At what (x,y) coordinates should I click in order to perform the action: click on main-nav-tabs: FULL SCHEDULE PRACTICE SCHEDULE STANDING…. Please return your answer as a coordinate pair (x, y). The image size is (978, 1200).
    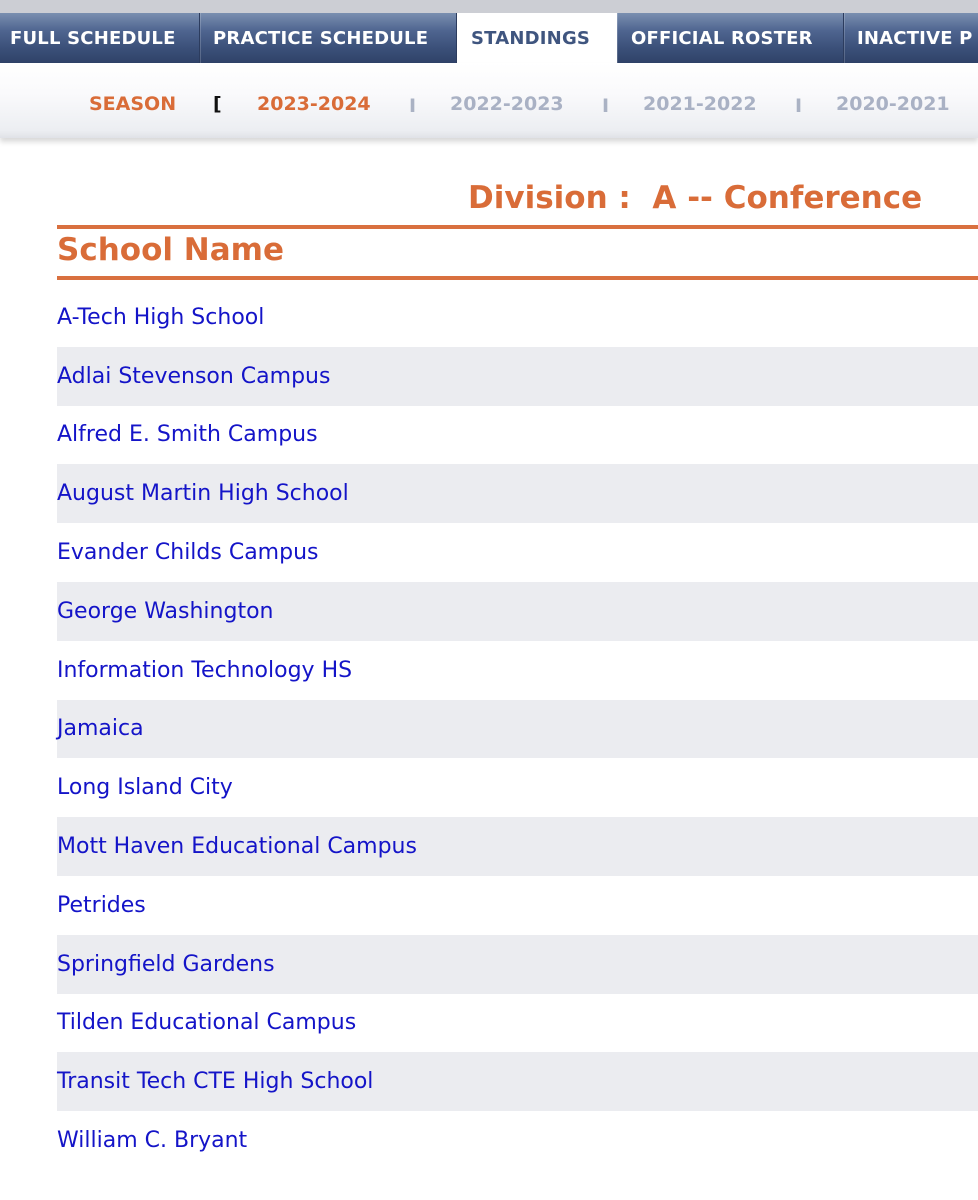
    Looking at the image, I should click on (489, 38).